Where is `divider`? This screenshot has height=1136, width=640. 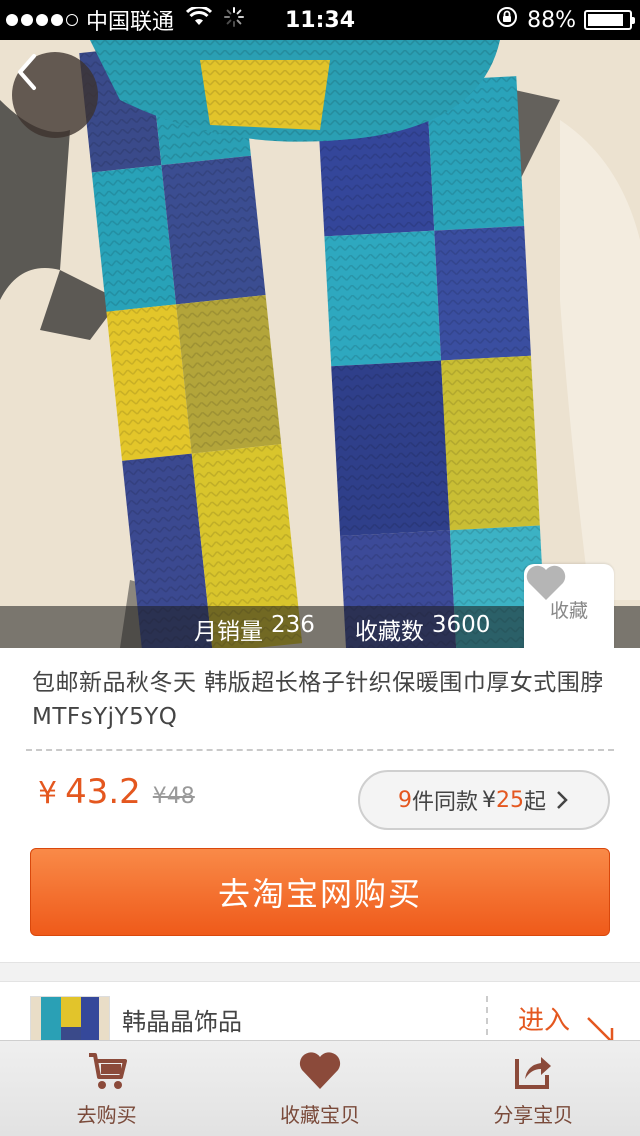 divider is located at coordinates (320, 750).